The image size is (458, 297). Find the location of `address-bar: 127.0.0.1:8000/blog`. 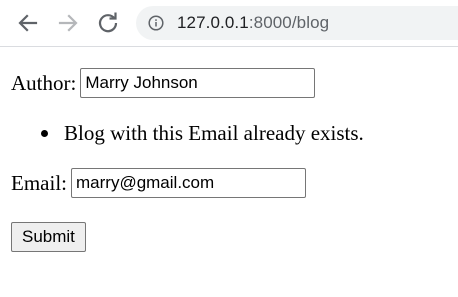

address-bar: 127.0.0.1:8000/blog is located at coordinates (297, 23).